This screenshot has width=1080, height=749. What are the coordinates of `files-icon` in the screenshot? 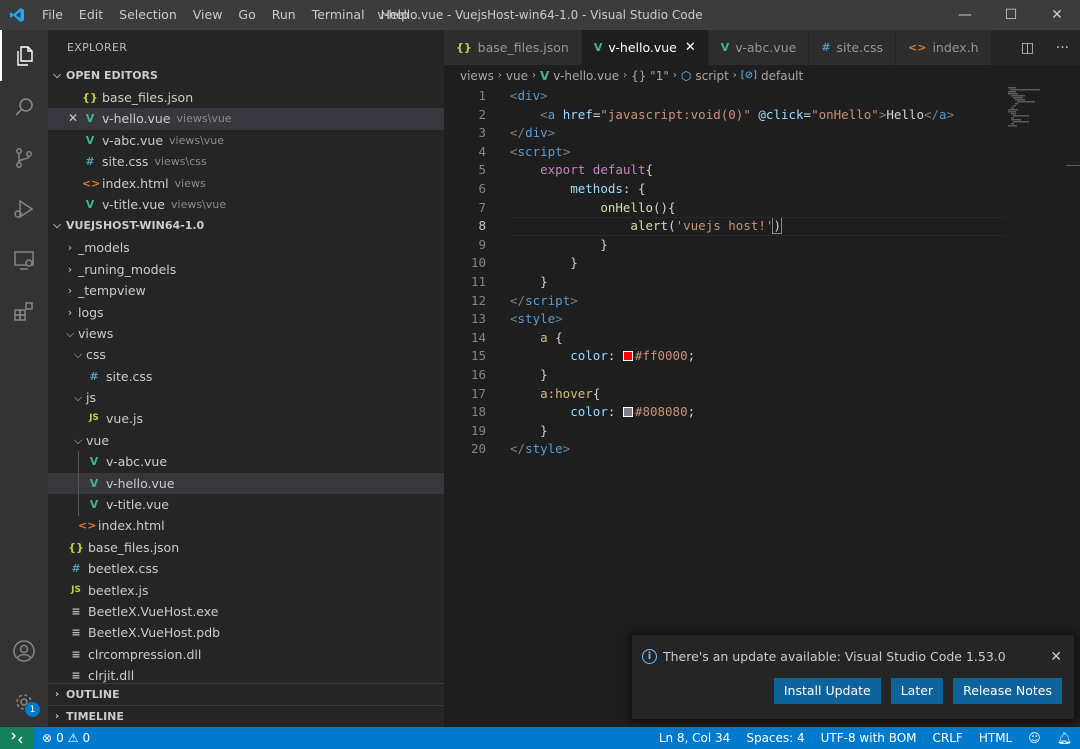 It's located at (24, 55).